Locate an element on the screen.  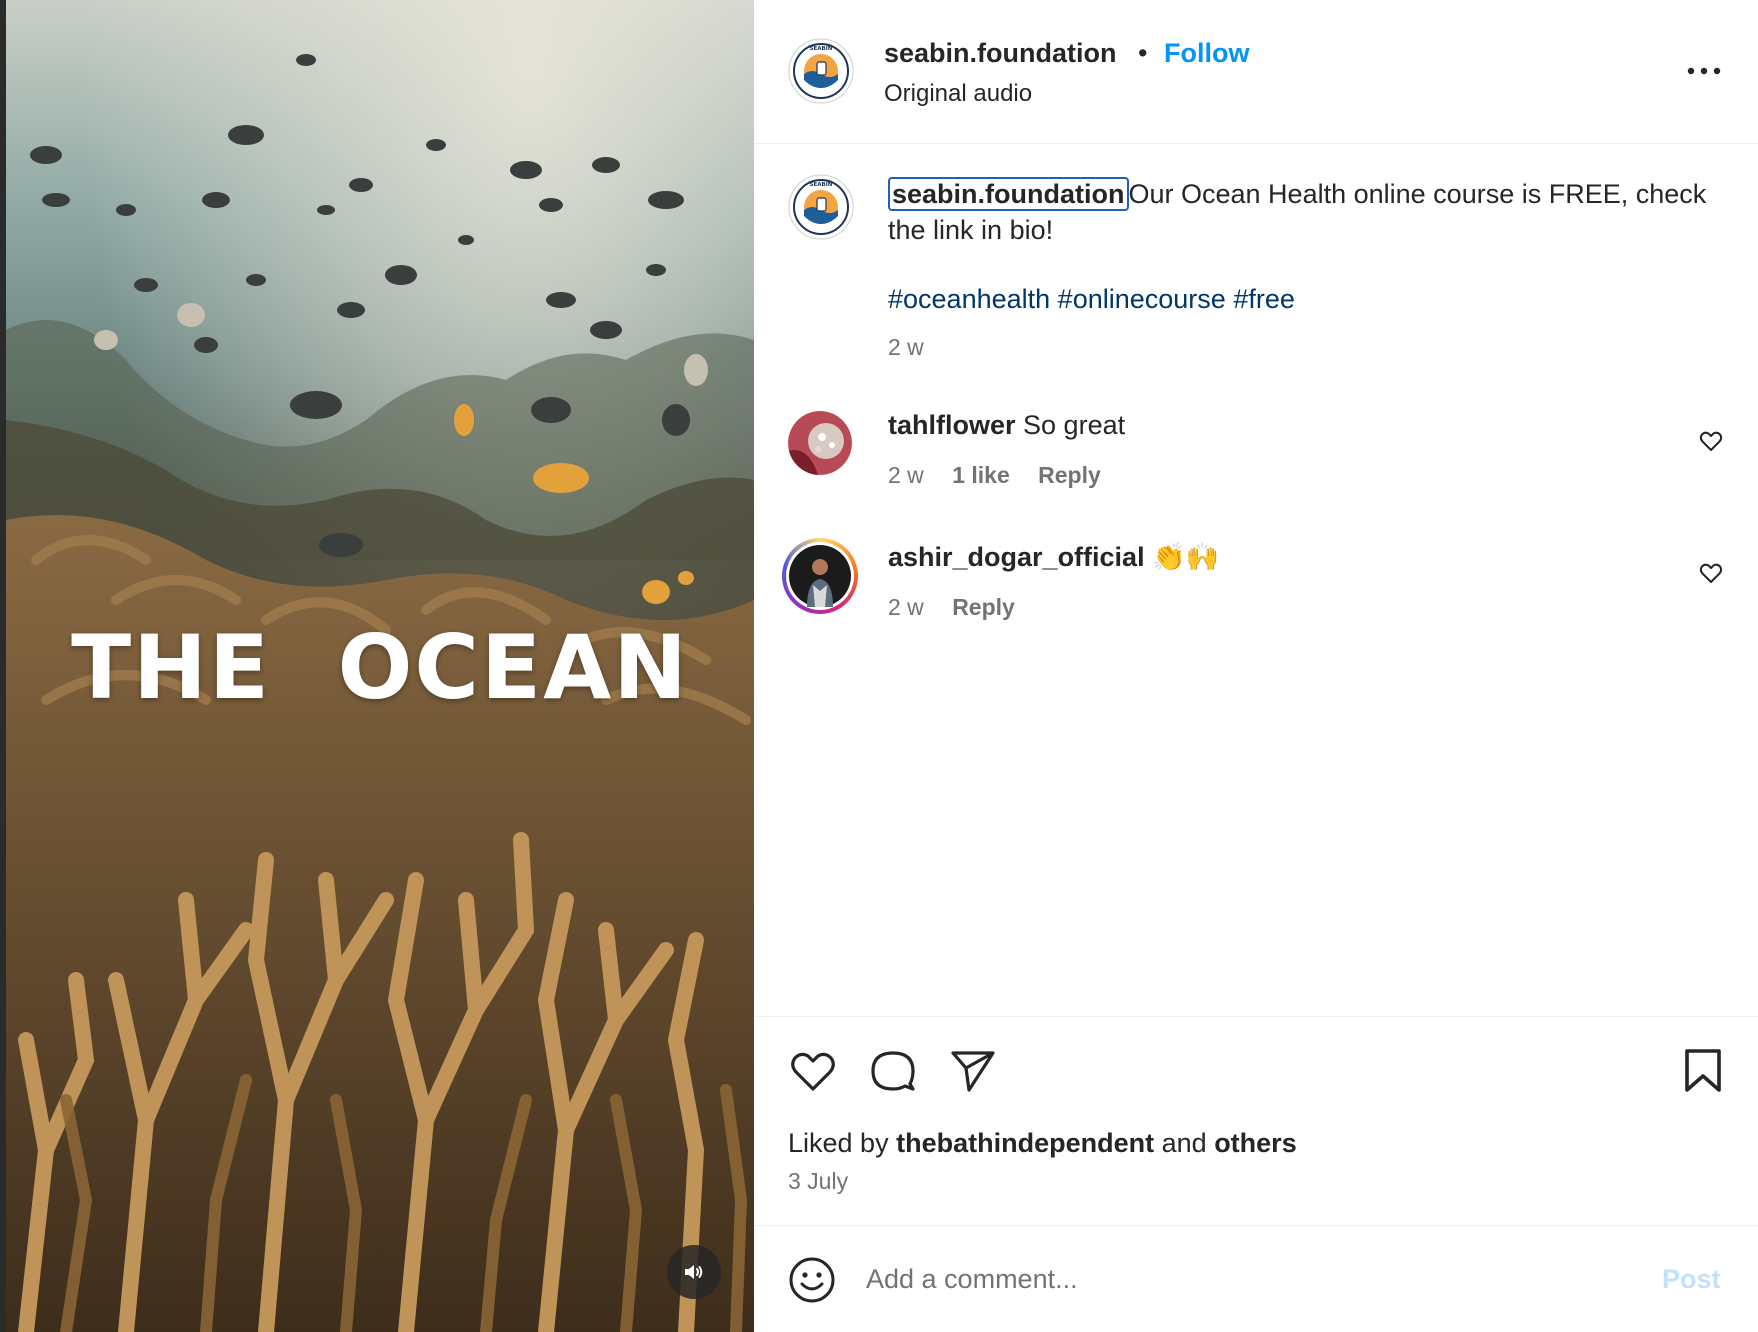
liked-by-line: Liked by thebathindependent and others is located at coordinates (1042, 1143).